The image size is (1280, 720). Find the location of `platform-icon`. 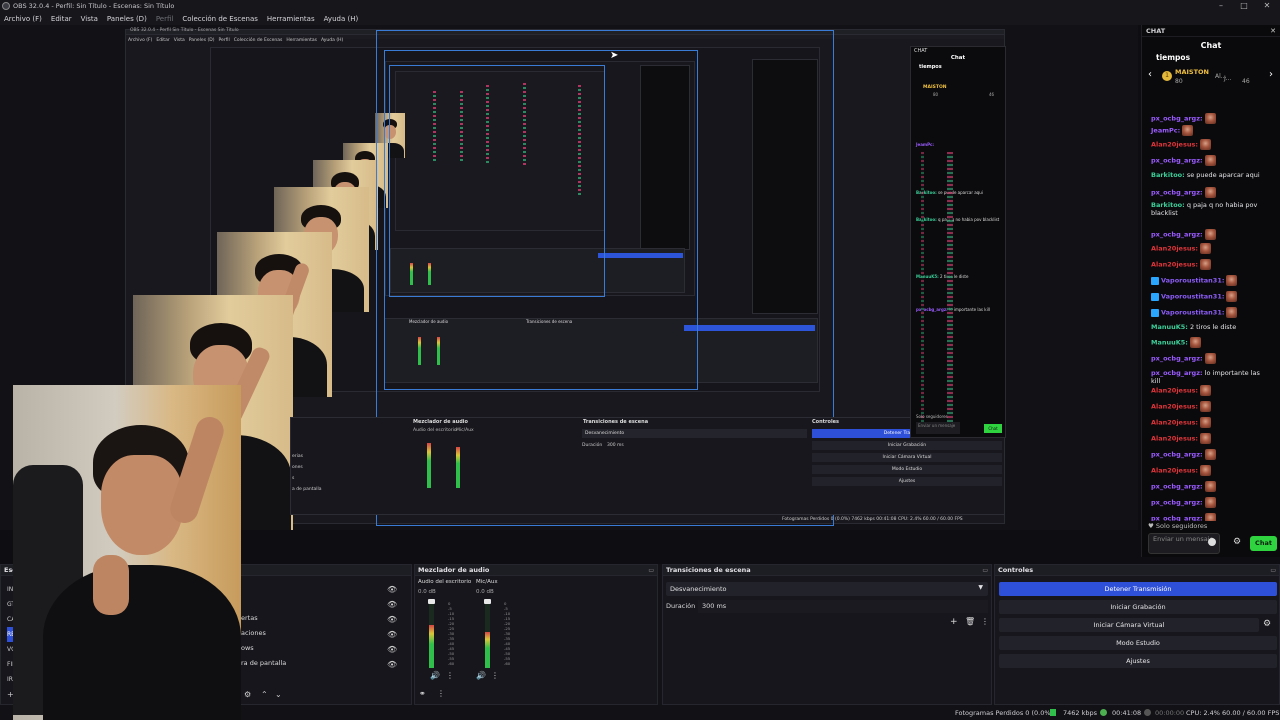

platform-icon is located at coordinates (1155, 312).